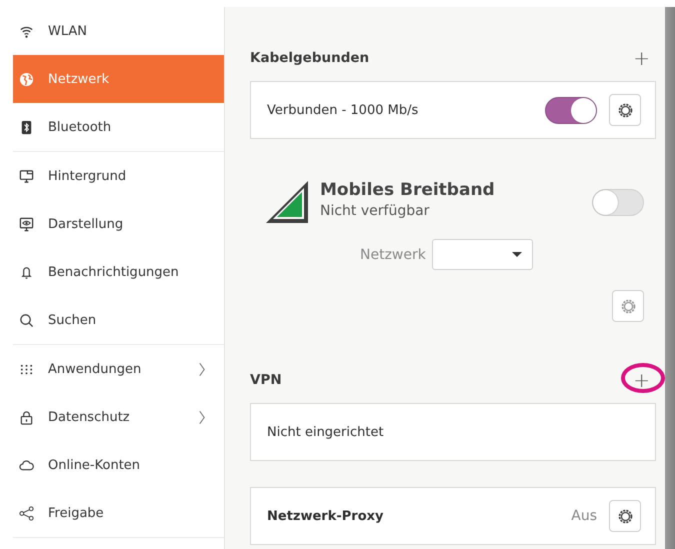 The image size is (675, 549). I want to click on monitor-icon, so click(26, 176).